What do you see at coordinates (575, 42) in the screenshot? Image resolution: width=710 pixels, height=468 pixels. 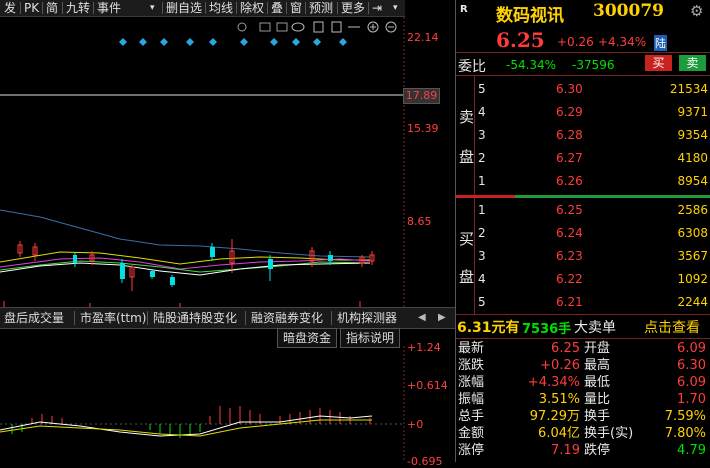 I see `price-change: +0.26` at bounding box center [575, 42].